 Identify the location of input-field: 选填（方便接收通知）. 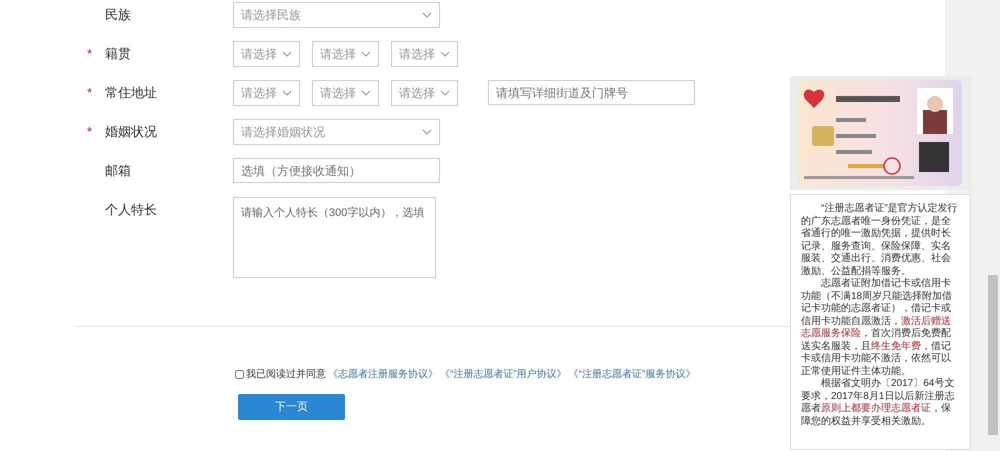
(336, 170).